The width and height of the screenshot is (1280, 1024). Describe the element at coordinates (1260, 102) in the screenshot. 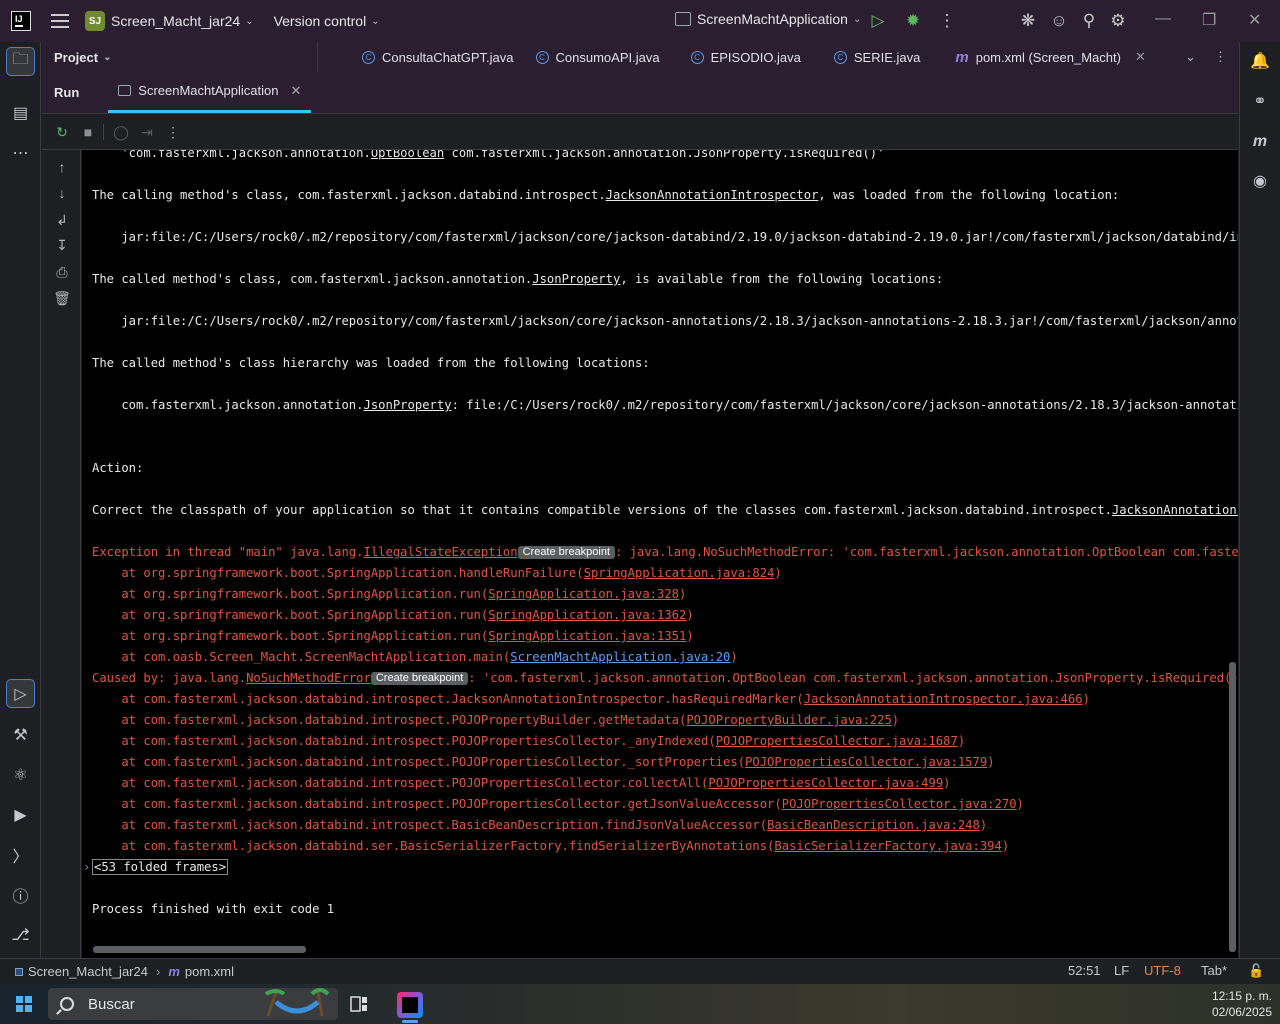

I see `ai-chat-icon: ⚭` at that location.